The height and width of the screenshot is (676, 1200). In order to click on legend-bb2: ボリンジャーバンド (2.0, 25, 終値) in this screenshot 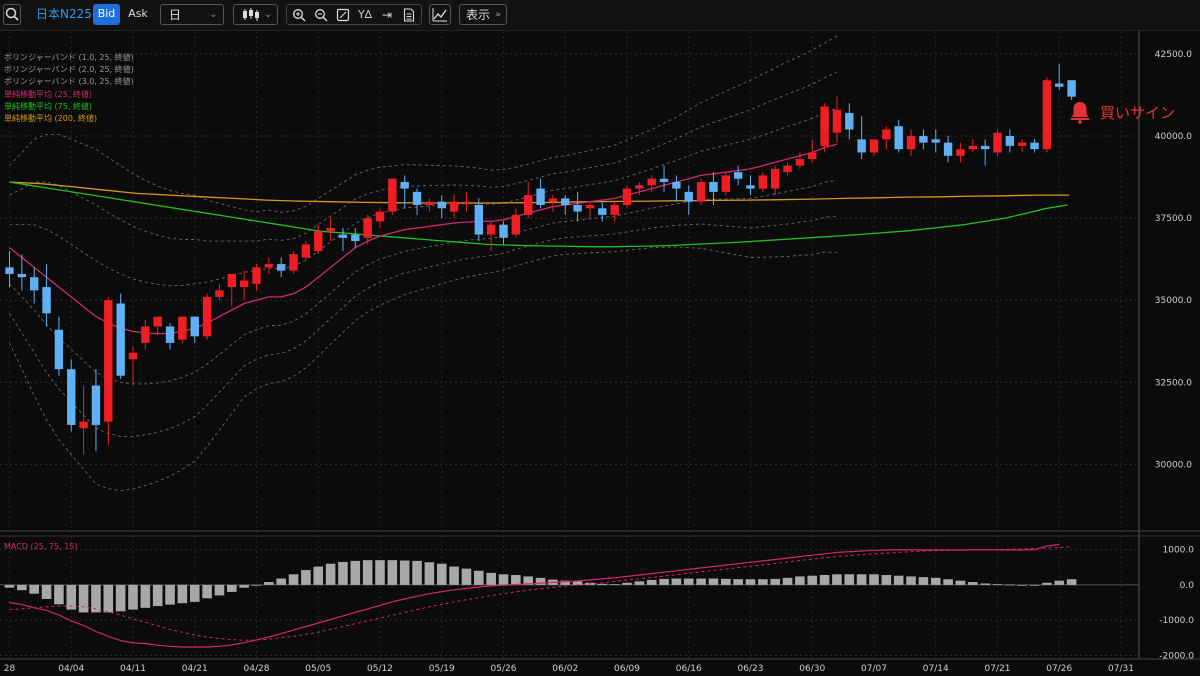, I will do `click(69, 70)`.